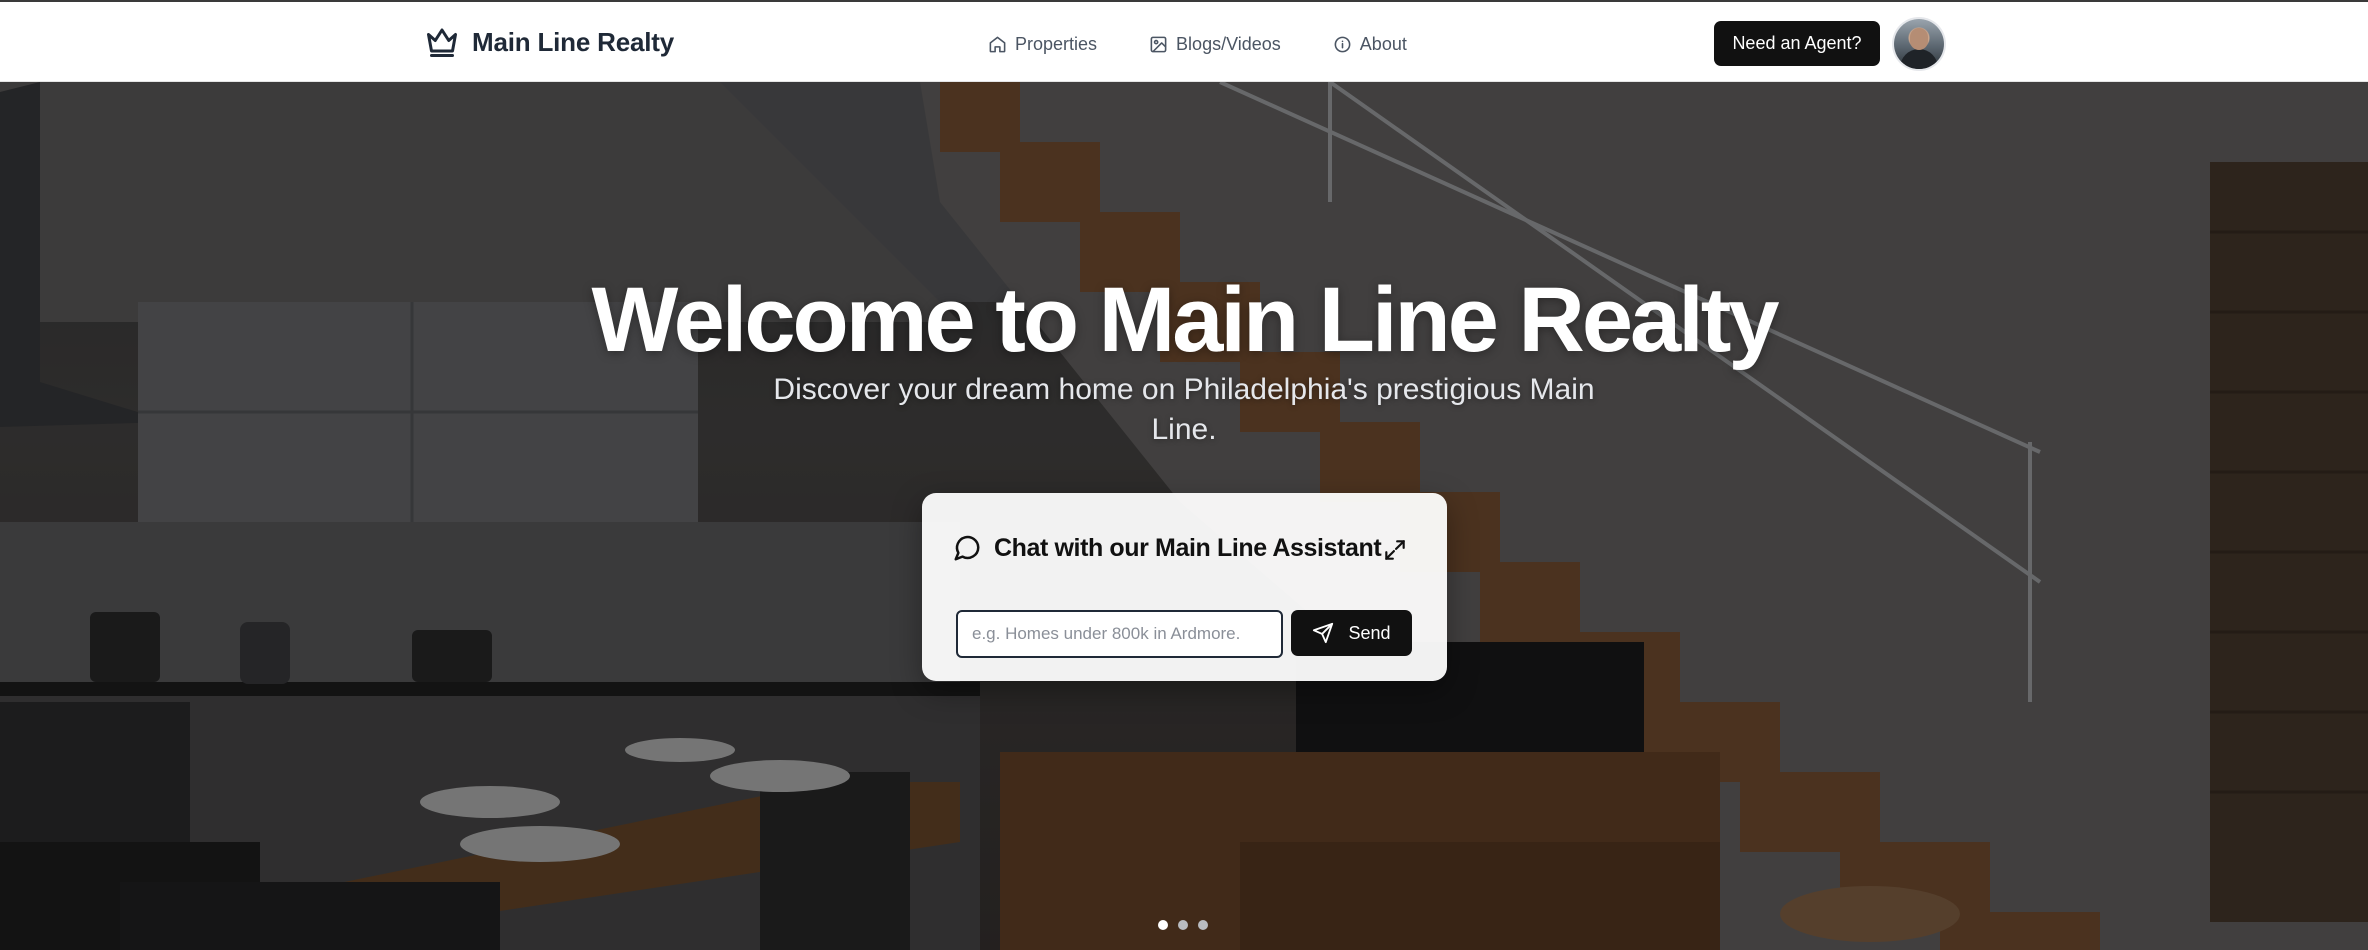 The width and height of the screenshot is (2368, 950). What do you see at coordinates (1342, 44) in the screenshot?
I see `info-icon` at bounding box center [1342, 44].